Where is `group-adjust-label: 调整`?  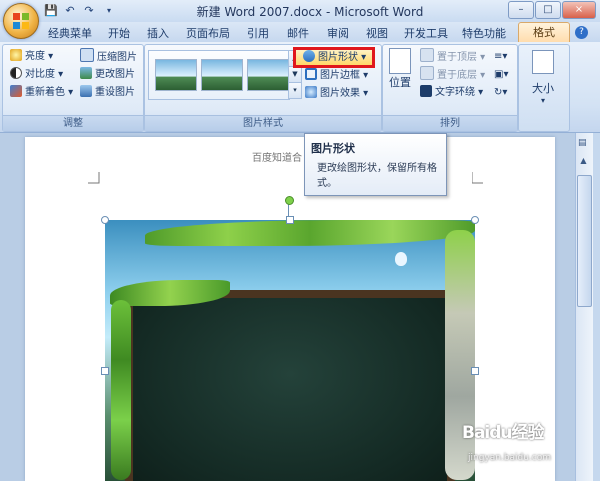 group-adjust-label: 调整 is located at coordinates (73, 123).